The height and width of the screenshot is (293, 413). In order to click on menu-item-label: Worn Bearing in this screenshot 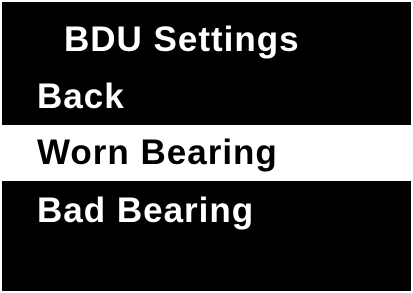, I will do `click(157, 152)`.